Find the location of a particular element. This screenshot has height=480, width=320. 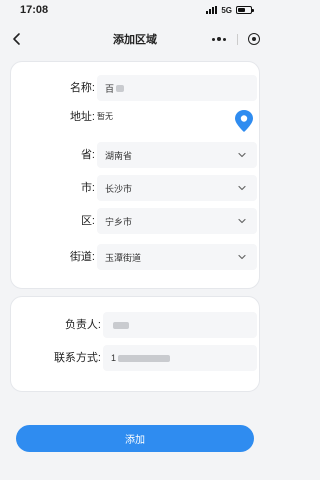

phone-value-masked: 1 is located at coordinates (141, 358).